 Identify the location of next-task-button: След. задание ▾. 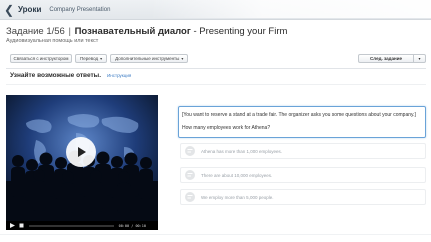
(392, 58).